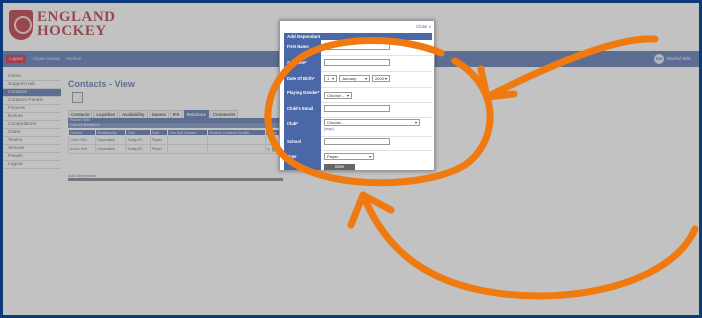  Describe the element at coordinates (571, 68) in the screenshot. I see `annotation-top-arrow-icon` at that location.